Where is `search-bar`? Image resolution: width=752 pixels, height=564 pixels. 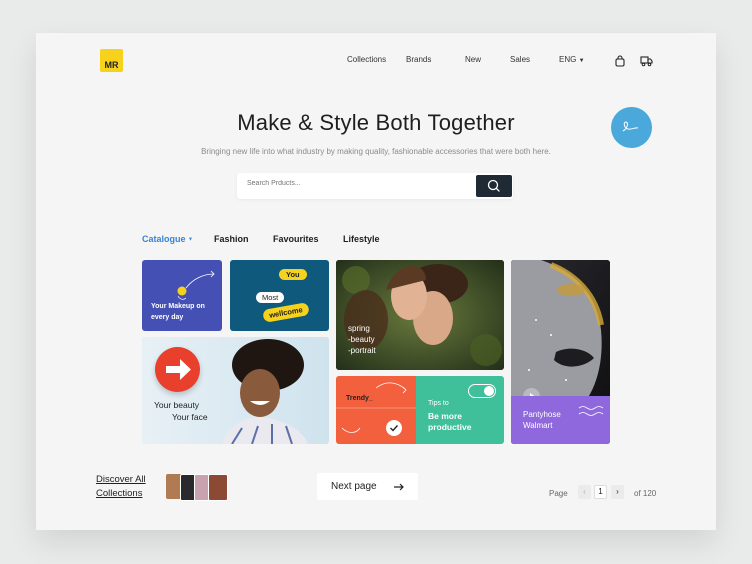
search-bar is located at coordinates (375, 186).